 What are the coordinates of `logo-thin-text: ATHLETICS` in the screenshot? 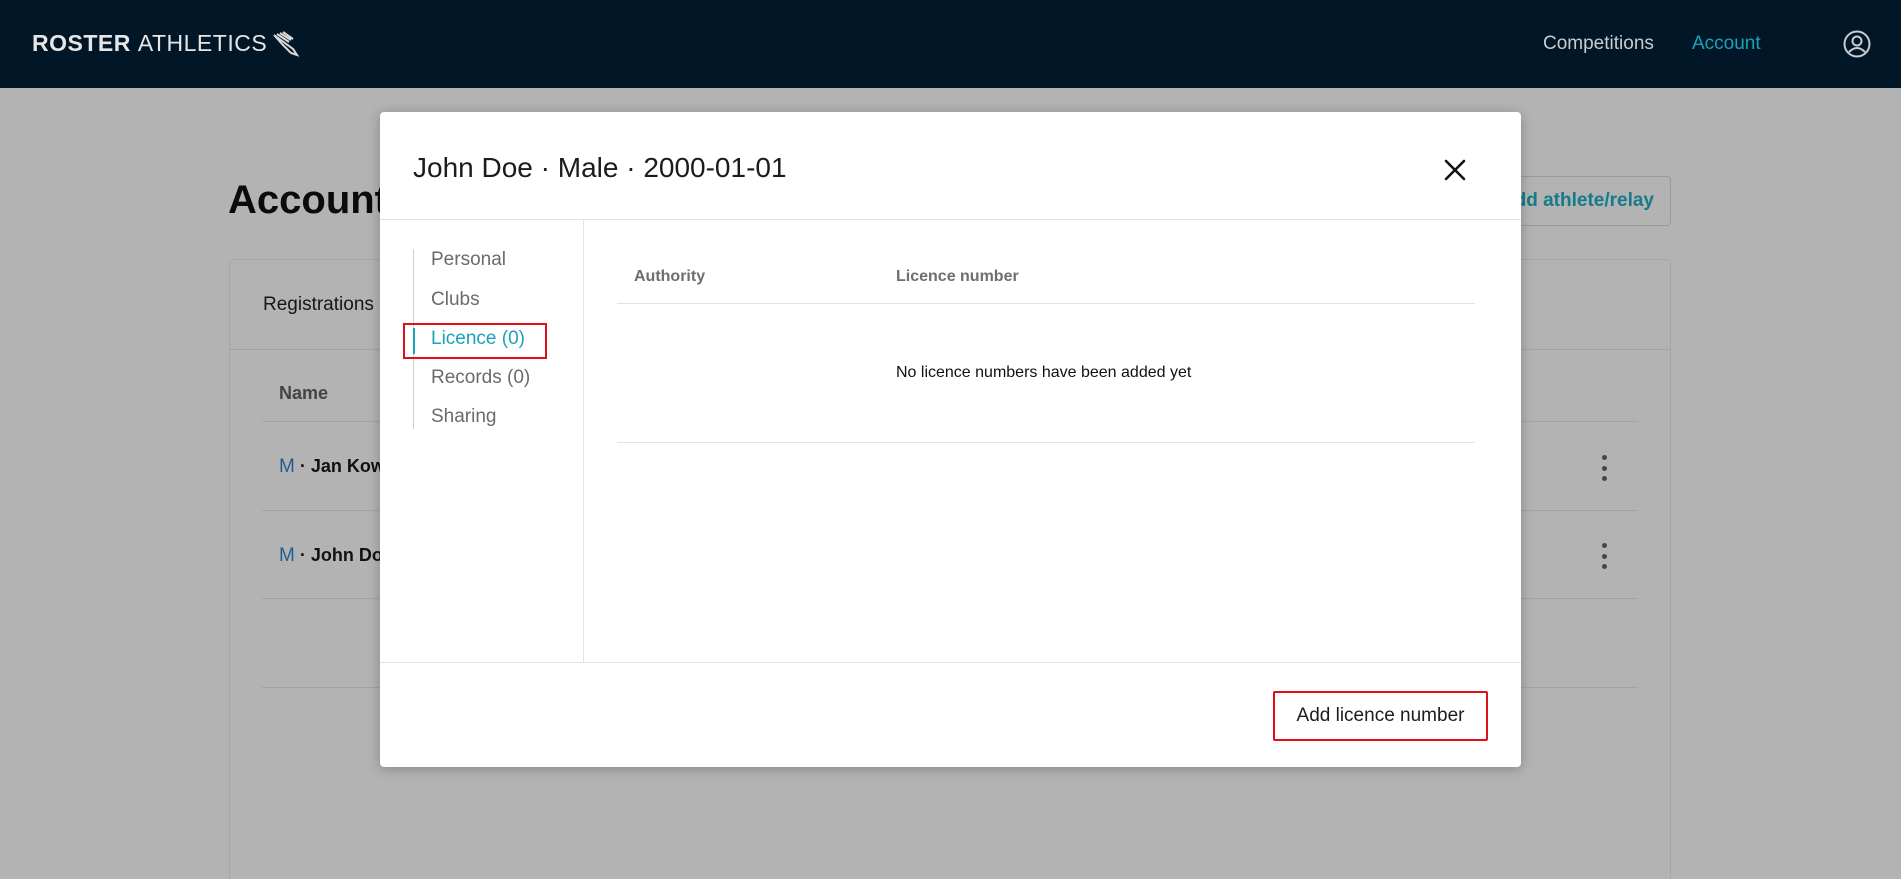 It's located at (202, 43).